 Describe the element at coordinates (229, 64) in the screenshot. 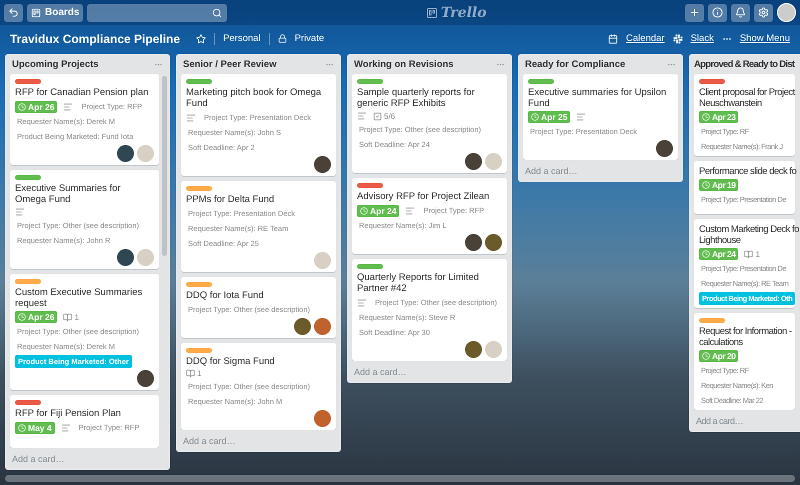

I see `list-title: Senior / Peer Review` at that location.